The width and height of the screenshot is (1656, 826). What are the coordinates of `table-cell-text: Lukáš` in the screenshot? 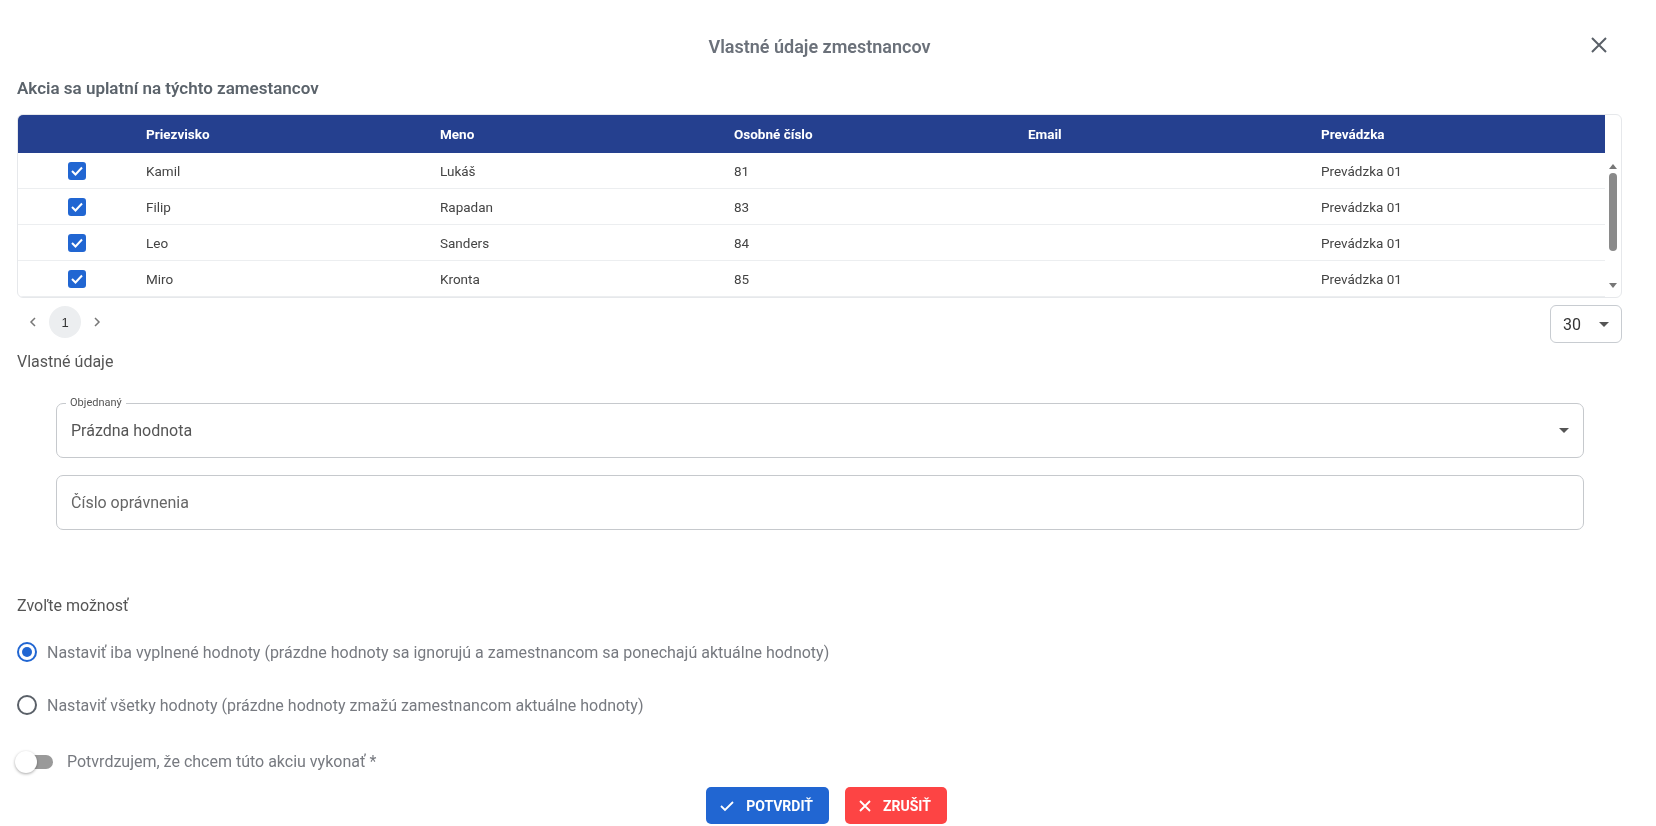 It's located at (458, 170).